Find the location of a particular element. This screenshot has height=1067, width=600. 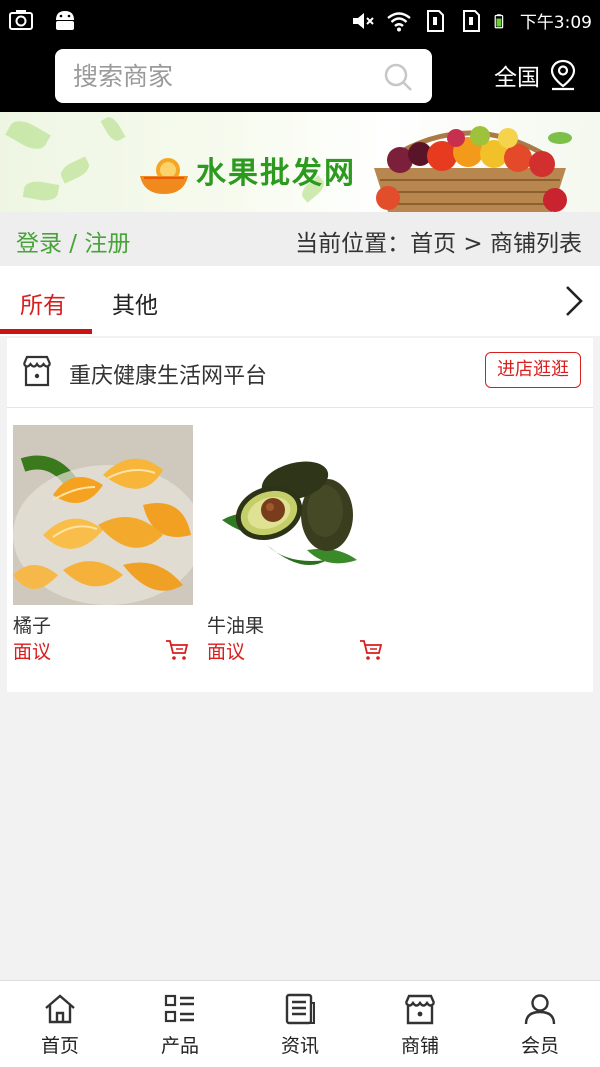

nav-shops: 商铺 is located at coordinates (420, 1024).